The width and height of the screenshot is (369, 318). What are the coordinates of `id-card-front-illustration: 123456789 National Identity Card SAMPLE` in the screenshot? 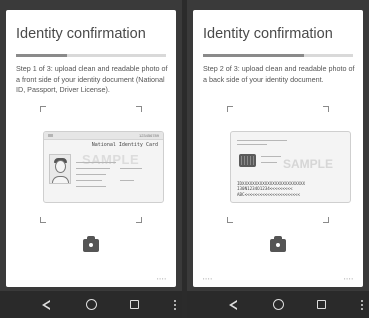 It's located at (103, 167).